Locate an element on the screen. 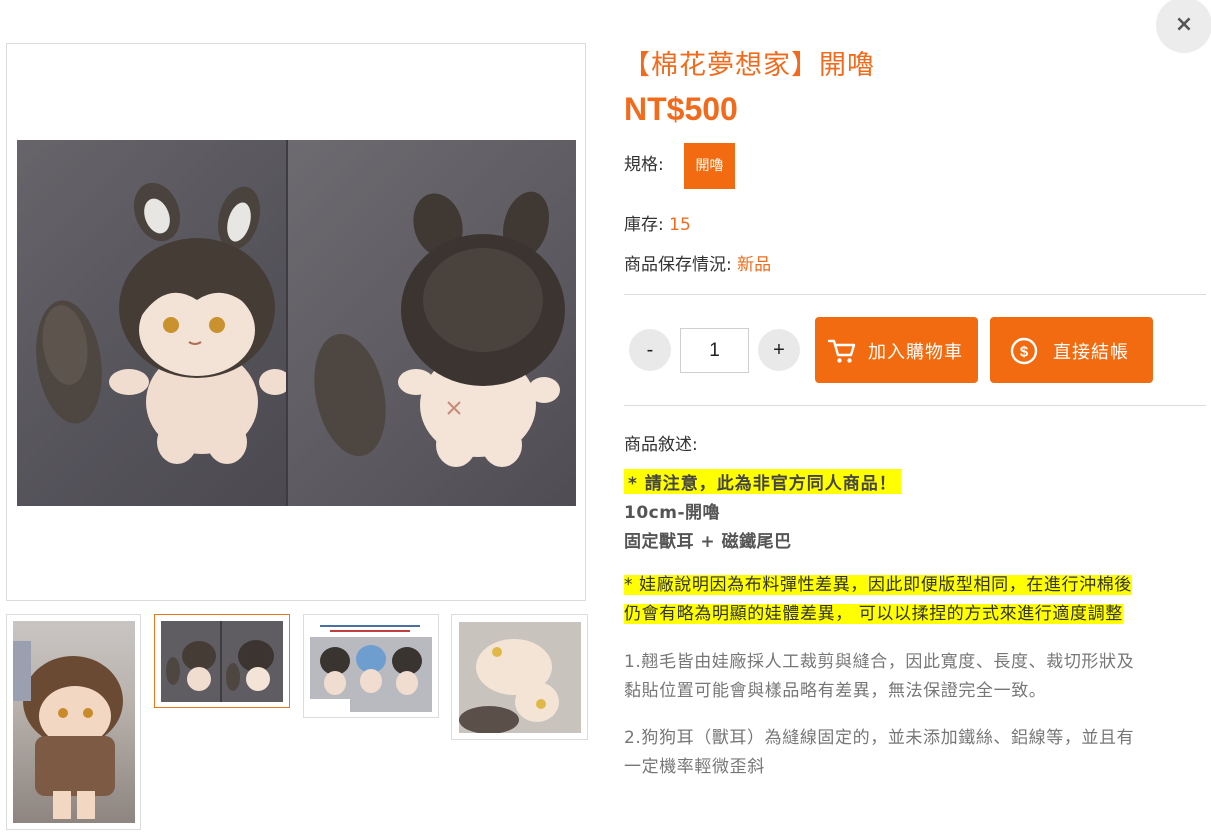  stock-label: 庫存: is located at coordinates (644, 225).